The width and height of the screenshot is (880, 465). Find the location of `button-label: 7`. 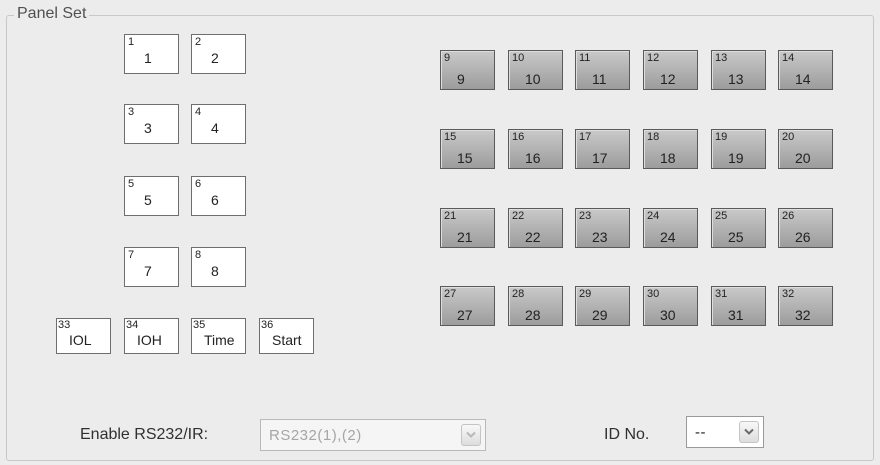

button-label: 7 is located at coordinates (148, 271).